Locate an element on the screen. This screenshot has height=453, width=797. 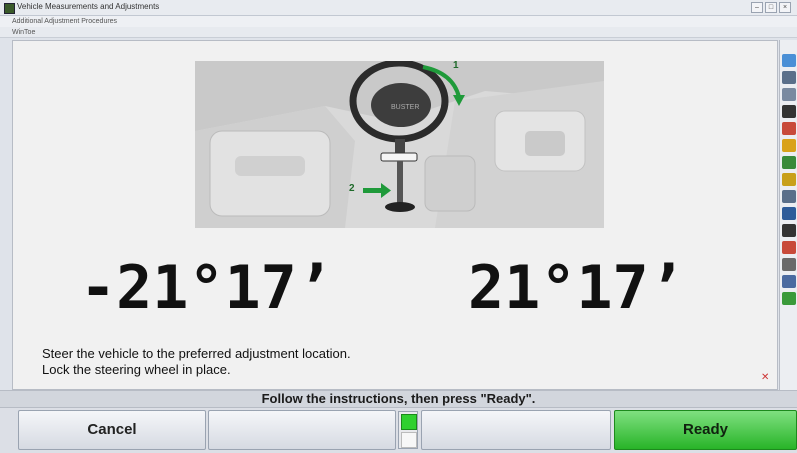
tool-icon is located at coordinates (789, 77).